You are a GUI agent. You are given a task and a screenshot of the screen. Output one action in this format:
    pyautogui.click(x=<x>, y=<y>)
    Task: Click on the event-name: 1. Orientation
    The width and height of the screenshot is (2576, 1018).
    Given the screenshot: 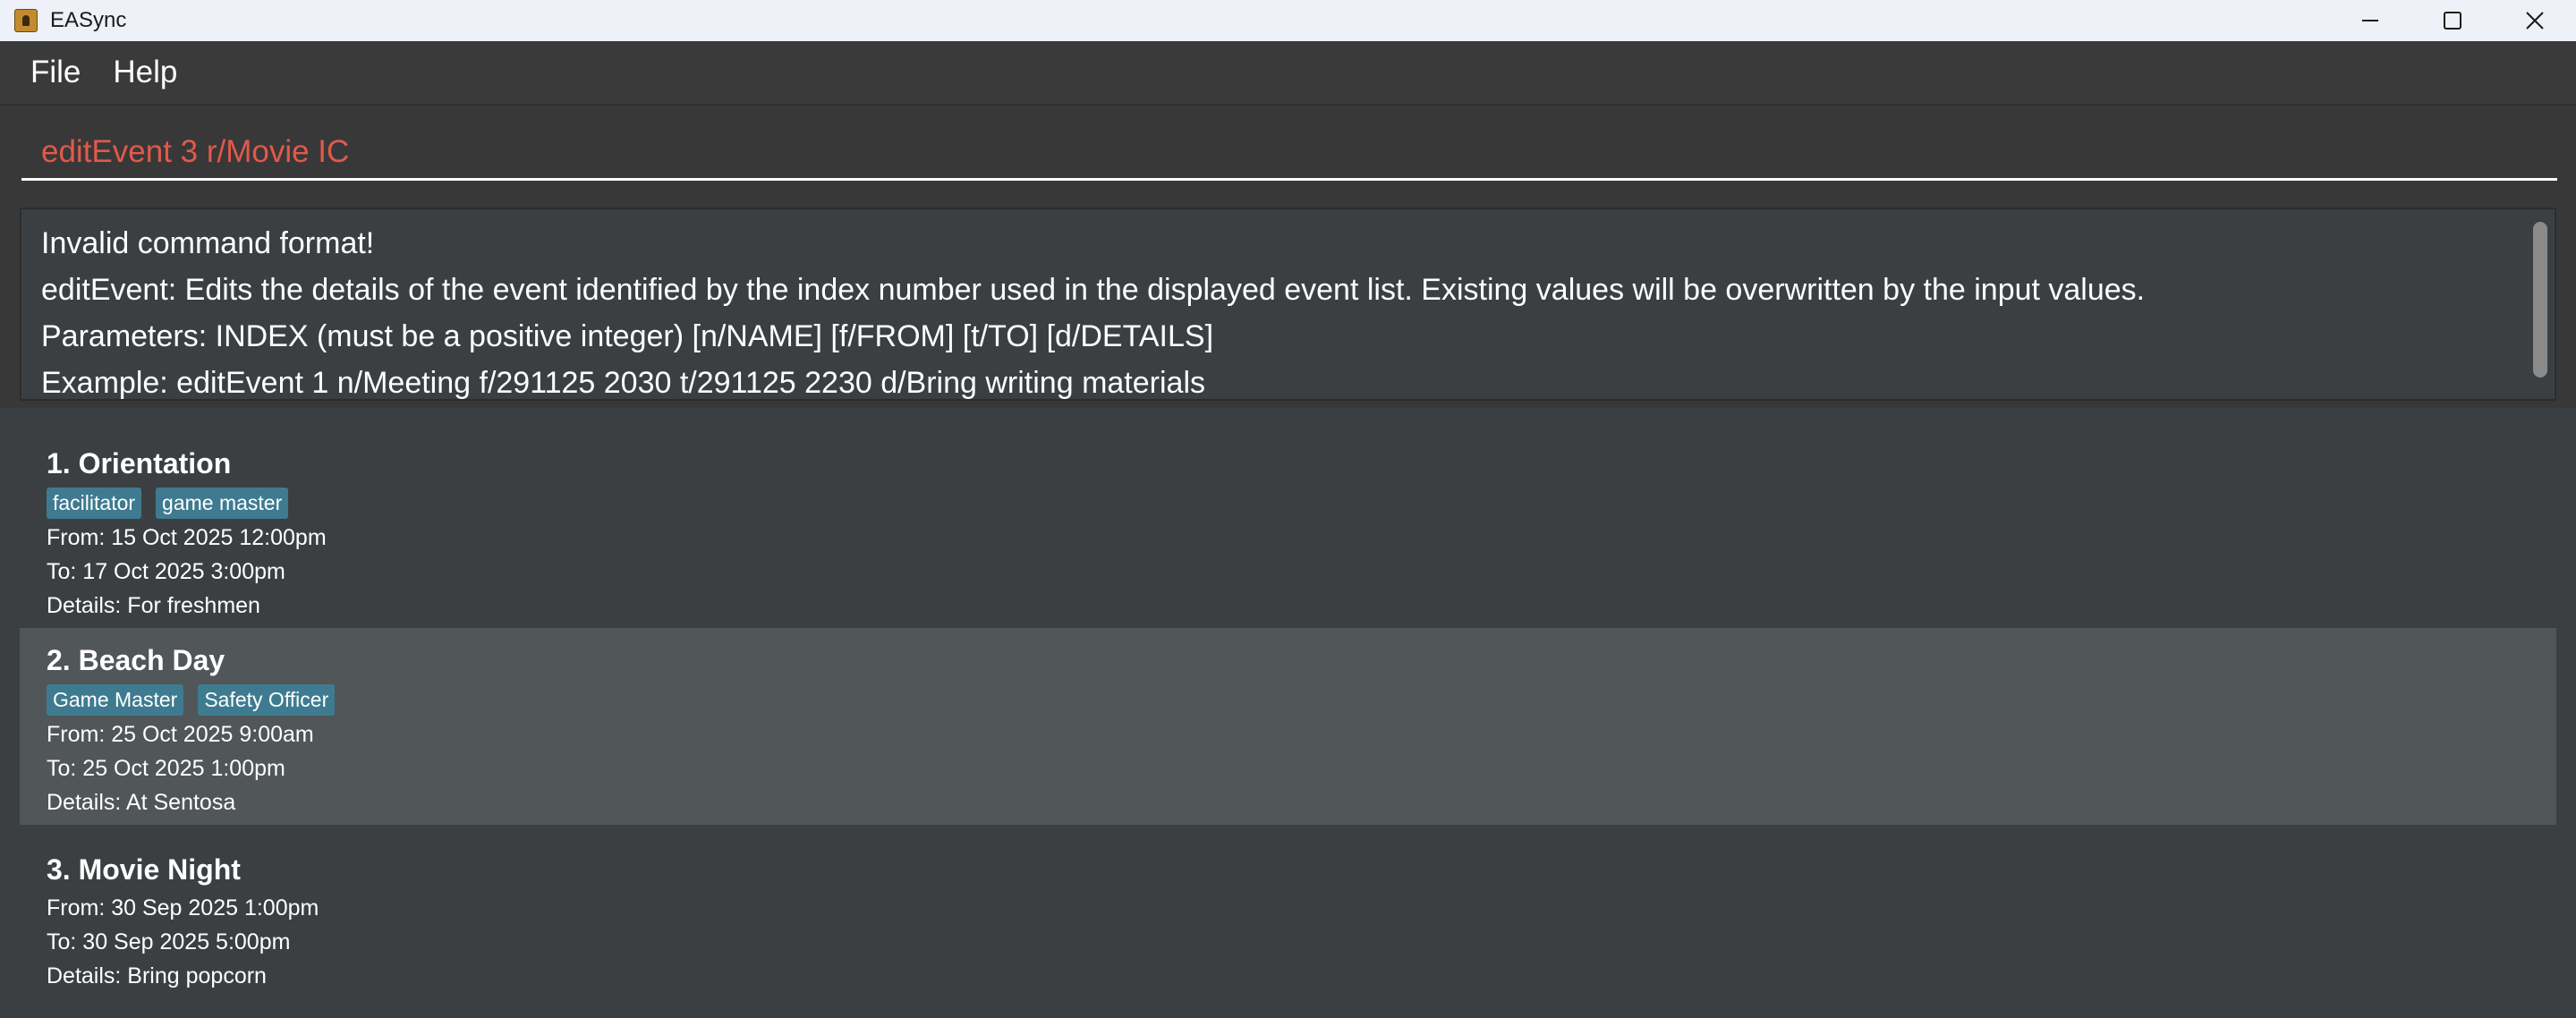 What is the action you would take?
    pyautogui.click(x=139, y=463)
    